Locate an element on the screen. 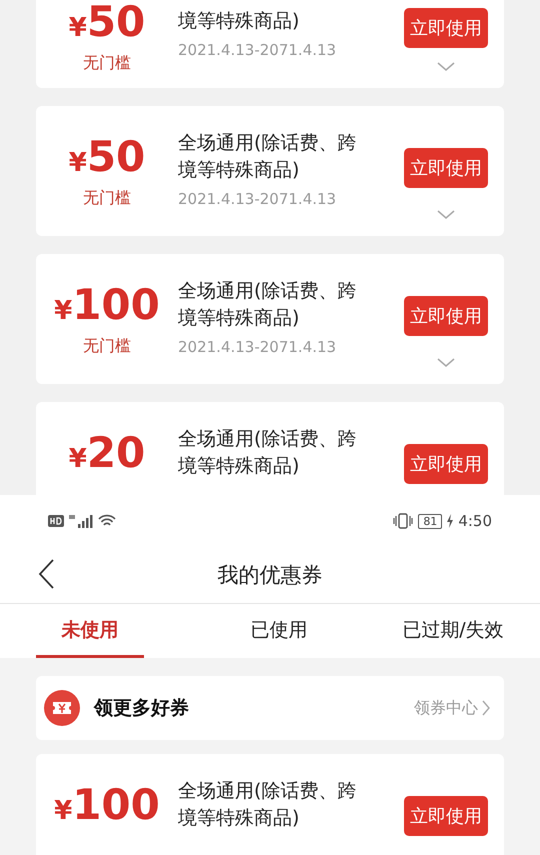 This screenshot has height=855, width=540. charging-icon is located at coordinates (450, 521).